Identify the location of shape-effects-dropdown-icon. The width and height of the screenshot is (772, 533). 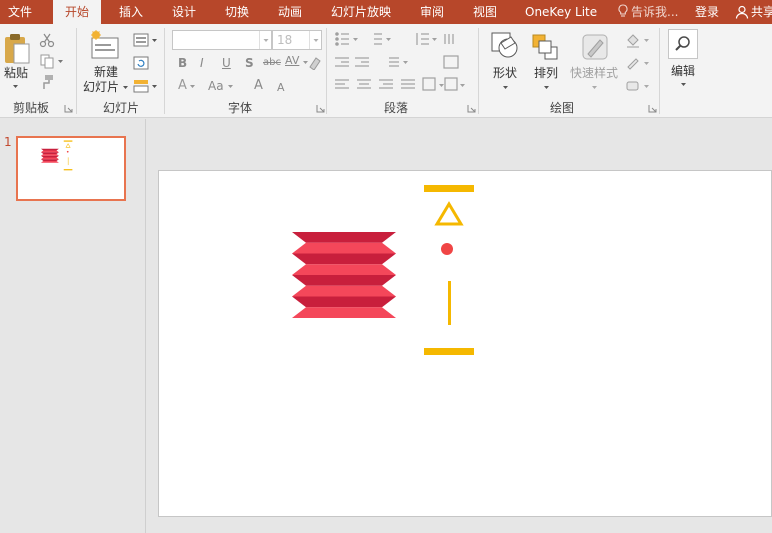
(646, 86).